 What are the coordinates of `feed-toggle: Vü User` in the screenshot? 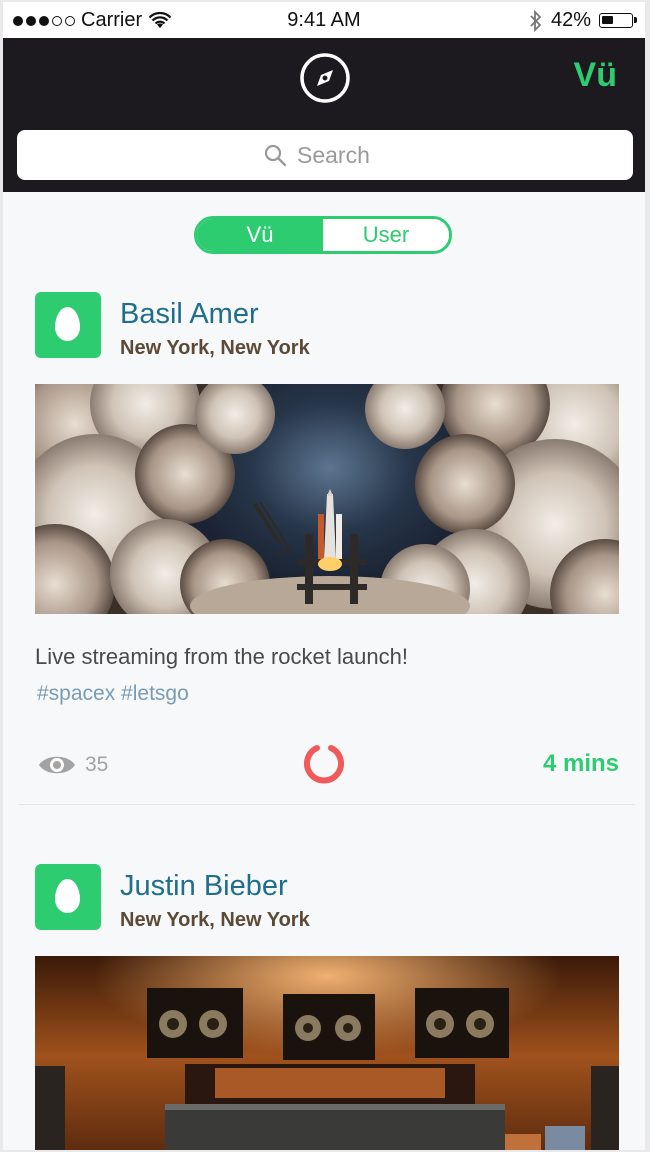 It's located at (323, 235).